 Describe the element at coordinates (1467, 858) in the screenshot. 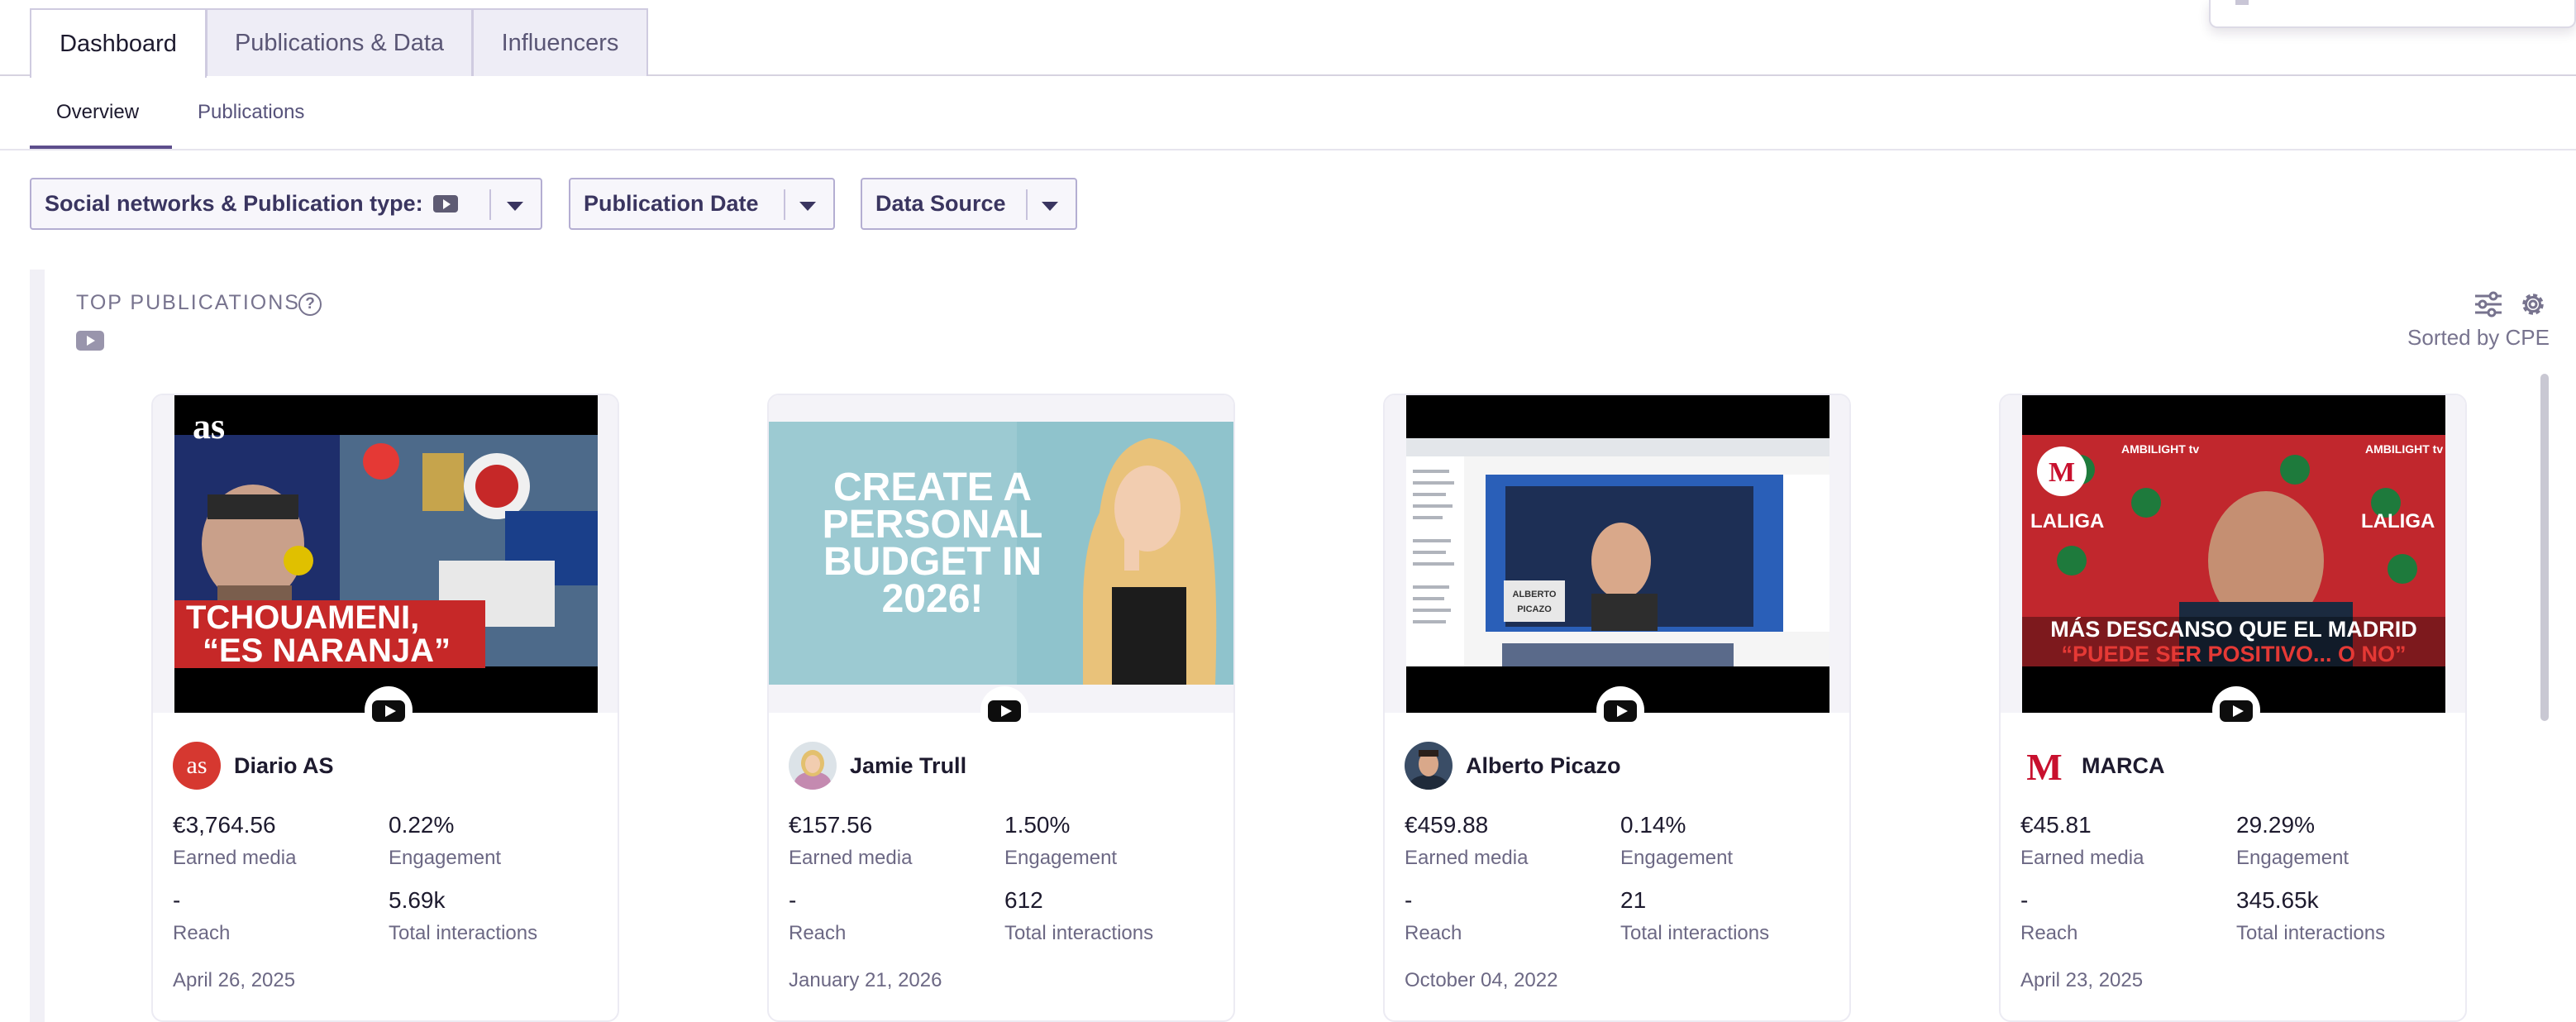

I see `earned-media-label: Earned media` at that location.